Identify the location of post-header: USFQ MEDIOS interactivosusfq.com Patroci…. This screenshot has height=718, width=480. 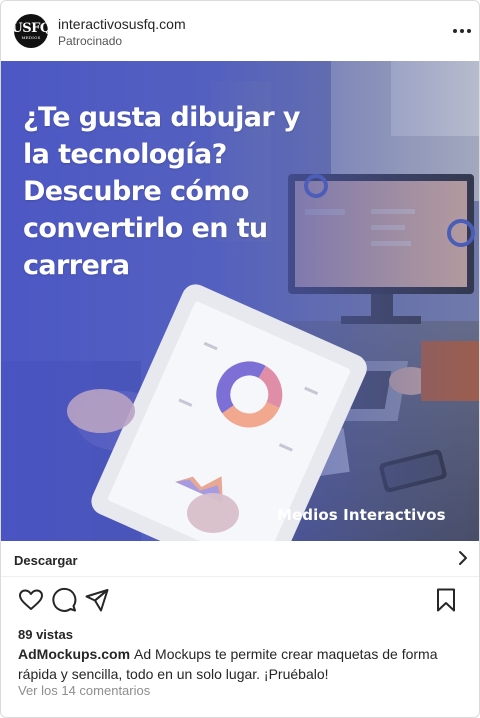
(240, 31).